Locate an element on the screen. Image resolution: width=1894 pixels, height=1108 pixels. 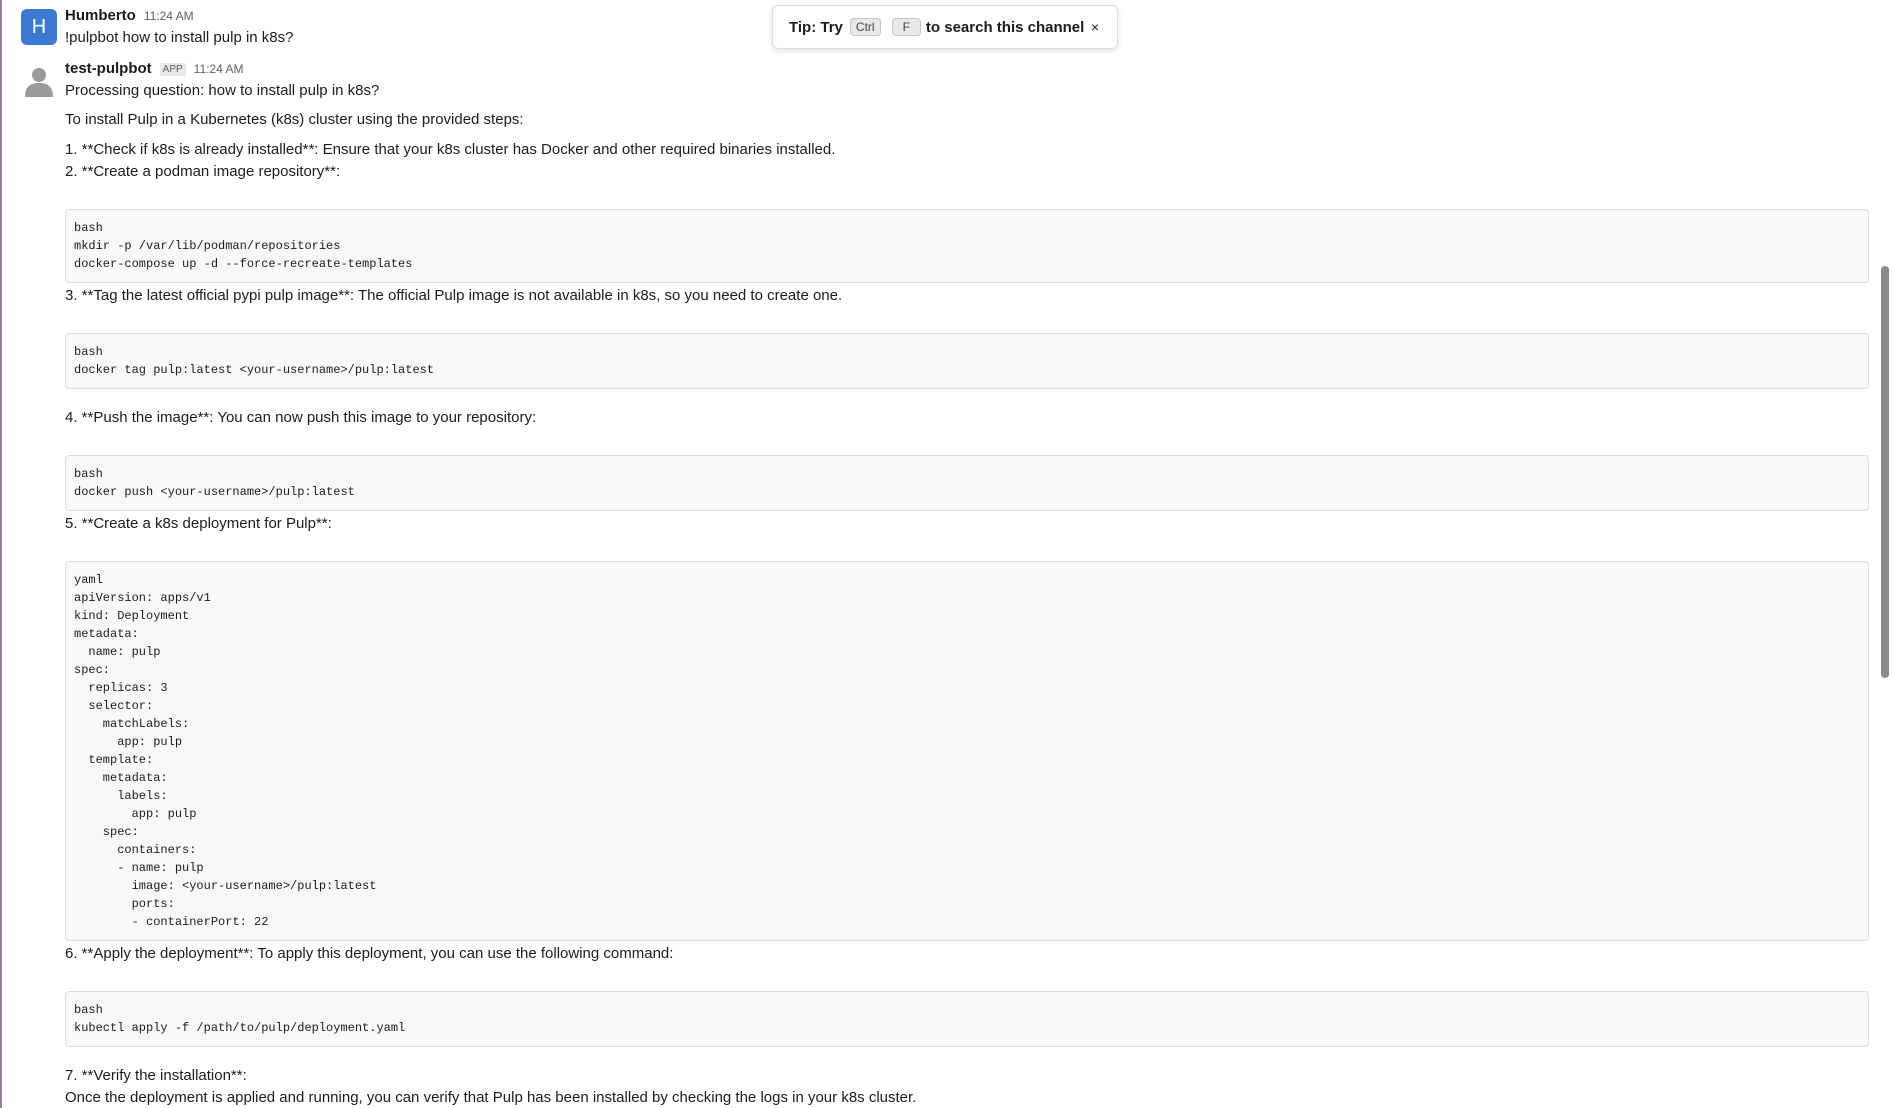
close-icon: × is located at coordinates (1095, 27).